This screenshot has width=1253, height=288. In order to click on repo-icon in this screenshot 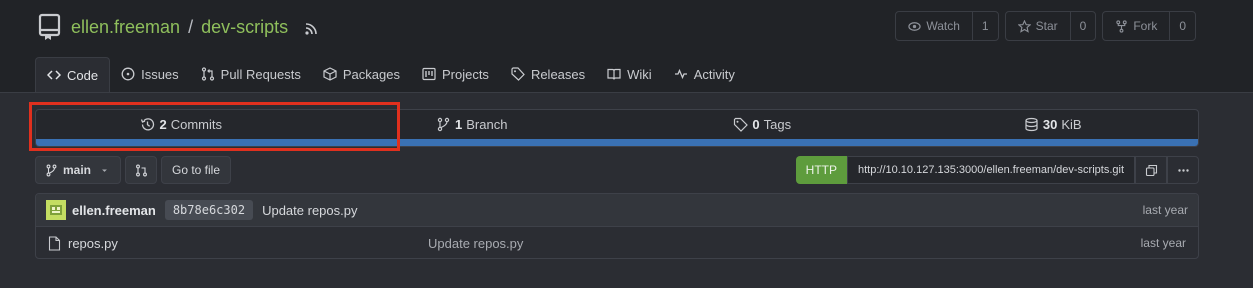, I will do `click(50, 27)`.